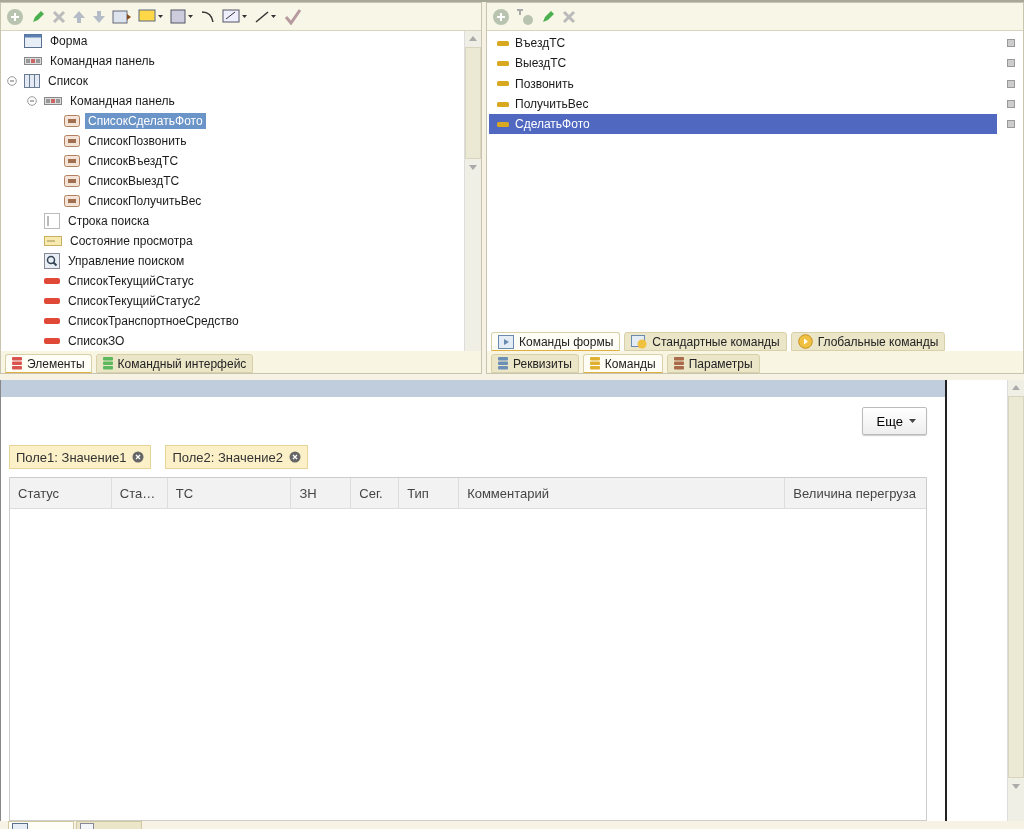  Describe the element at coordinates (145, 201) in the screenshot. I see `tree-item: СписокПолучитьВес` at that location.